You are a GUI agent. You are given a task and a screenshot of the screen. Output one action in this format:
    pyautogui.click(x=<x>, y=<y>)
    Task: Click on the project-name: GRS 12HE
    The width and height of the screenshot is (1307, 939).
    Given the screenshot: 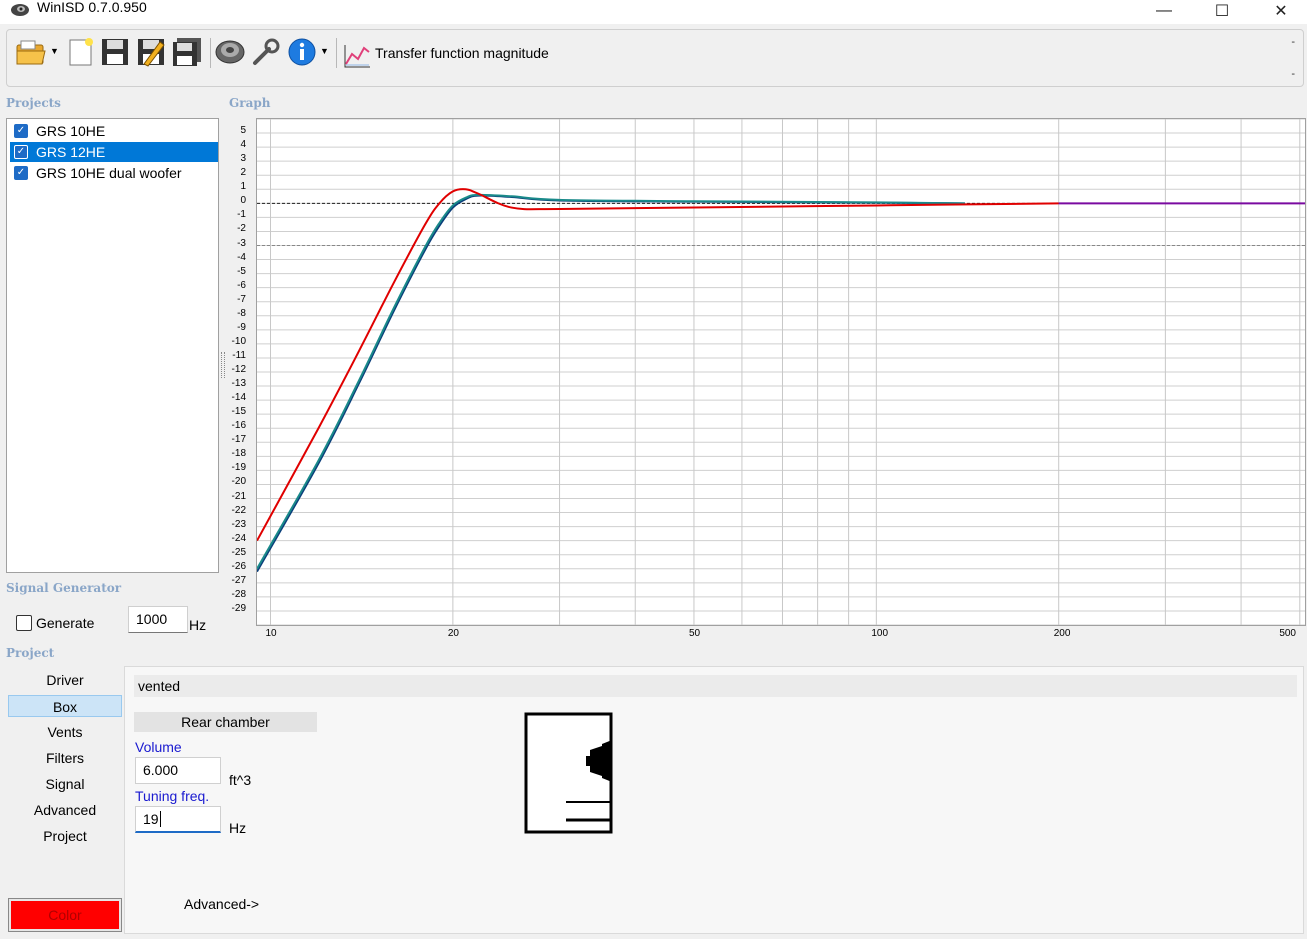 What is the action you would take?
    pyautogui.click(x=71, y=152)
    